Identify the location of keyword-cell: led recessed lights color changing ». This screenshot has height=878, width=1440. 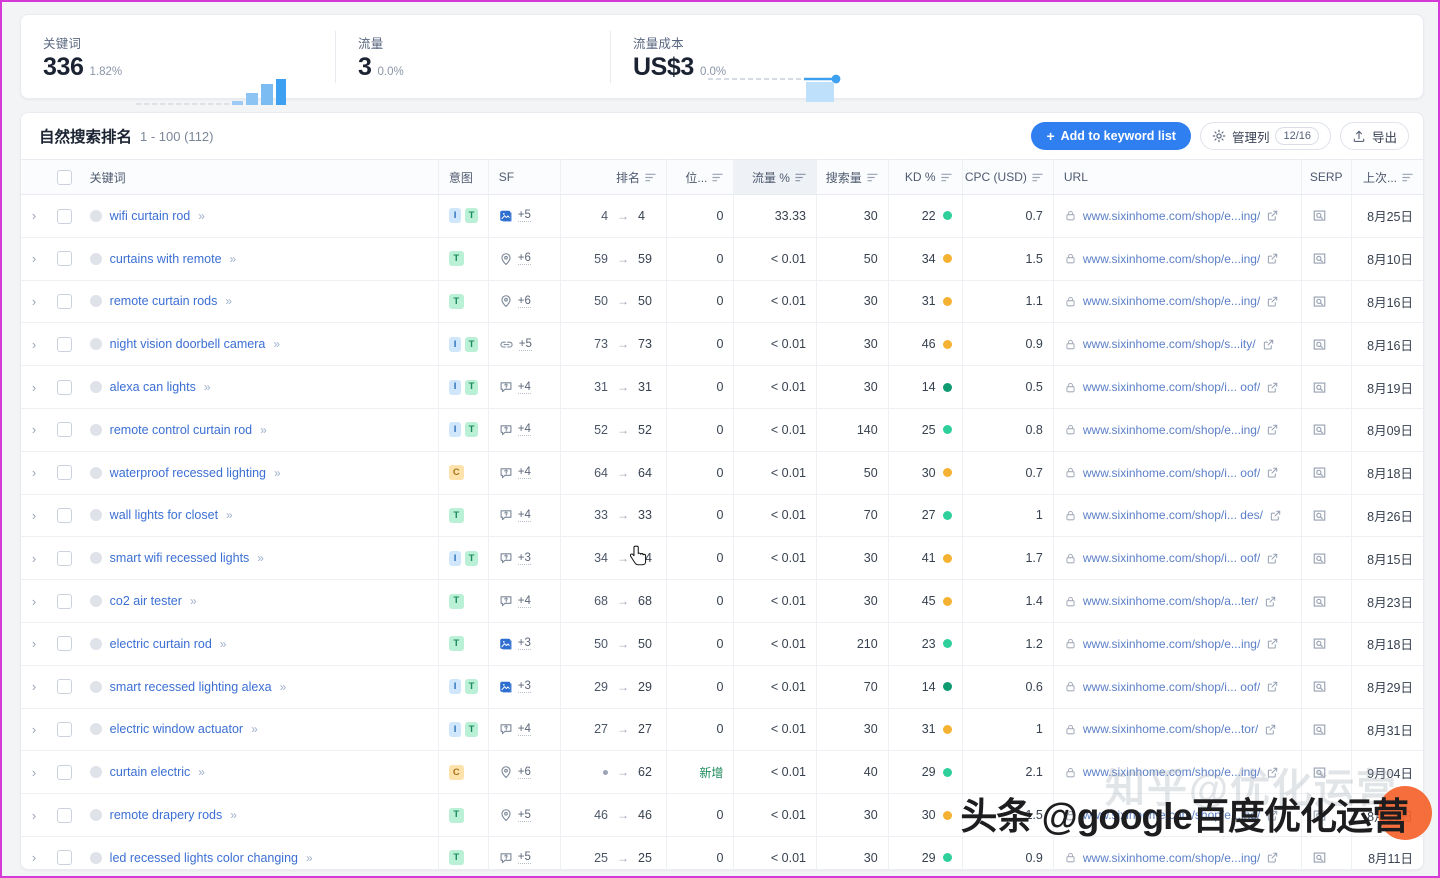
(259, 852).